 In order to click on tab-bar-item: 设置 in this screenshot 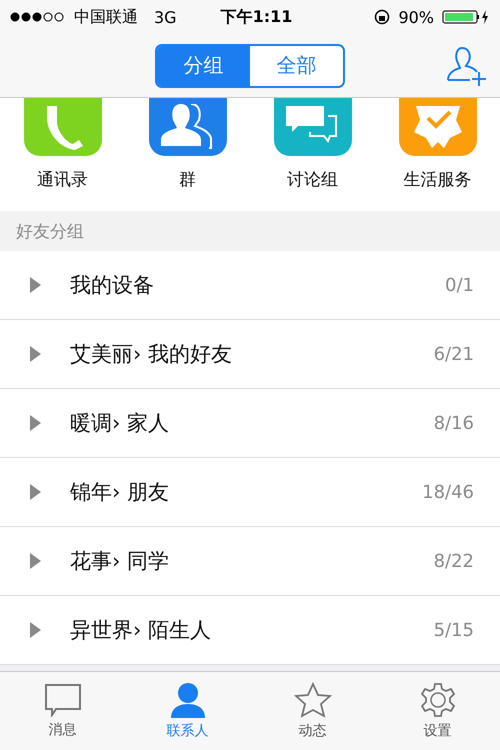, I will do `click(437, 711)`.